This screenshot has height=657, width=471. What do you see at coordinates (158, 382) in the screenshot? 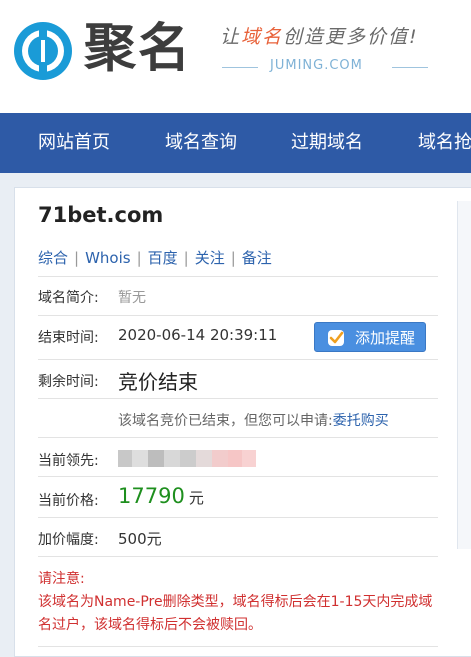
I see `remaining-time-value: 竞价结束` at bounding box center [158, 382].